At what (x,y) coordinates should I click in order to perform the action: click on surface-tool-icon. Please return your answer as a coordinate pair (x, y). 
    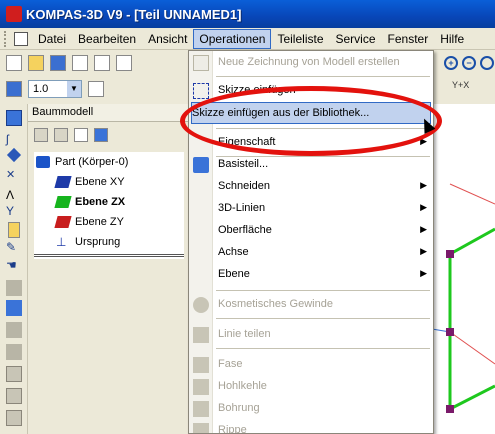
    Looking at the image, I should click on (14, 308).